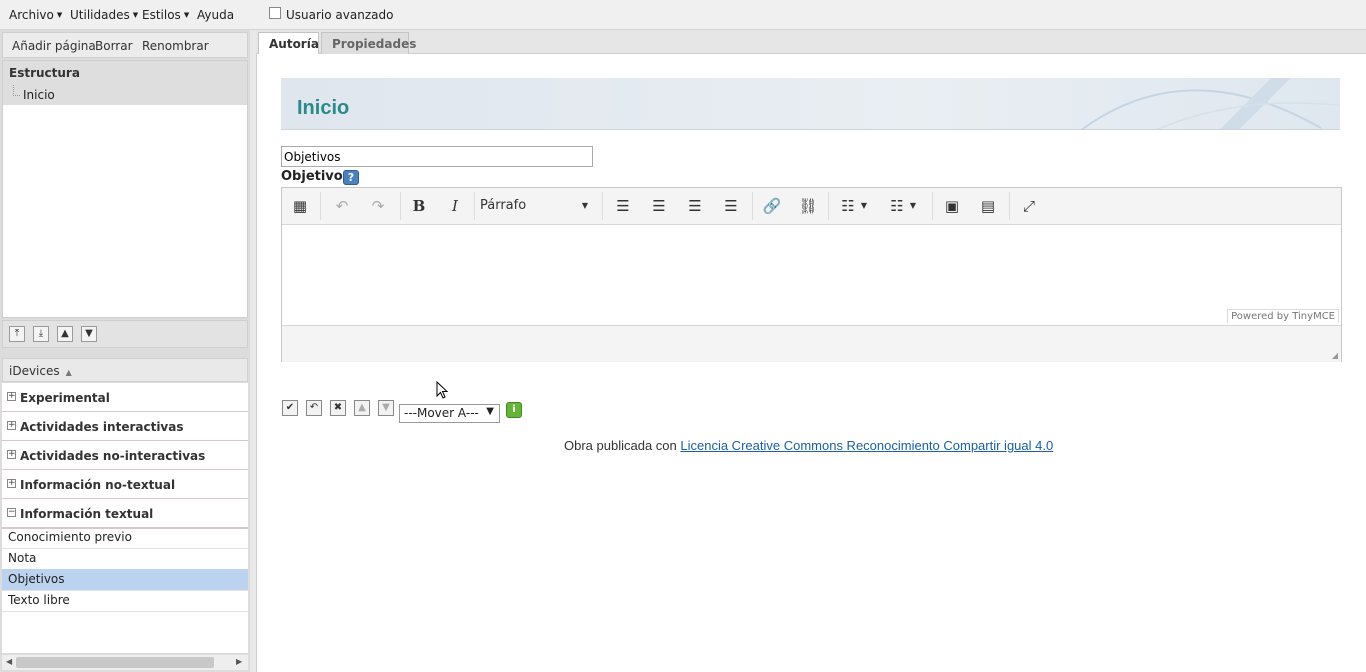  What do you see at coordinates (288, 43) in the screenshot?
I see `tab-autoria: Autoría` at bounding box center [288, 43].